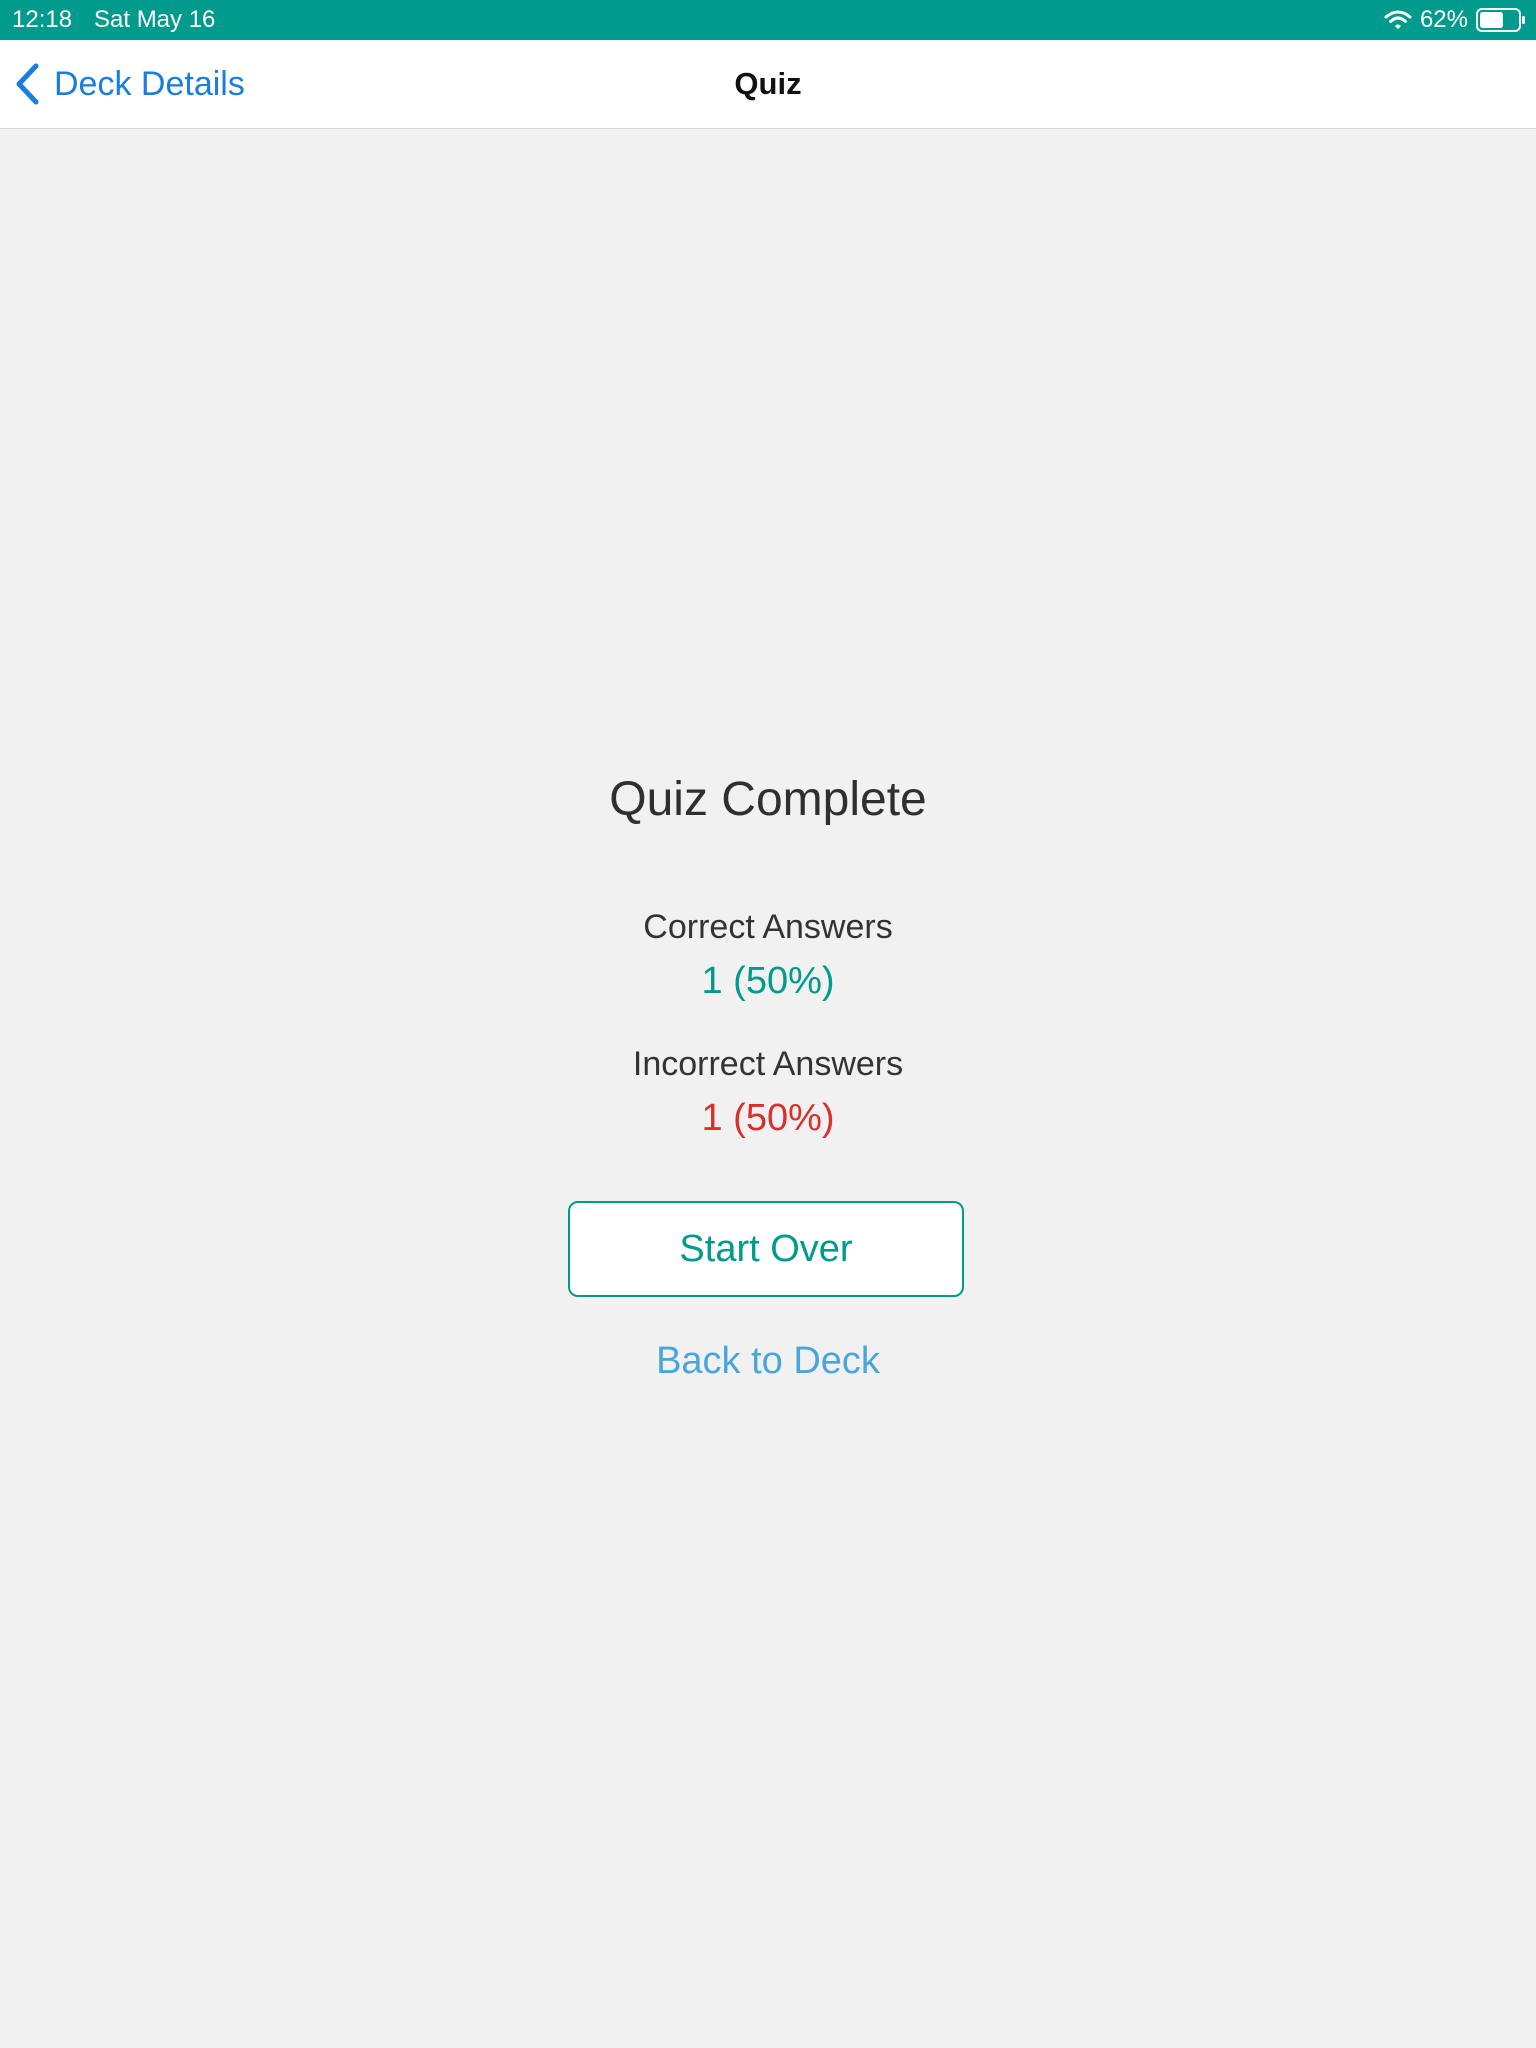  What do you see at coordinates (768, 84) in the screenshot?
I see `navigation-bar: Deck Details Quiz` at bounding box center [768, 84].